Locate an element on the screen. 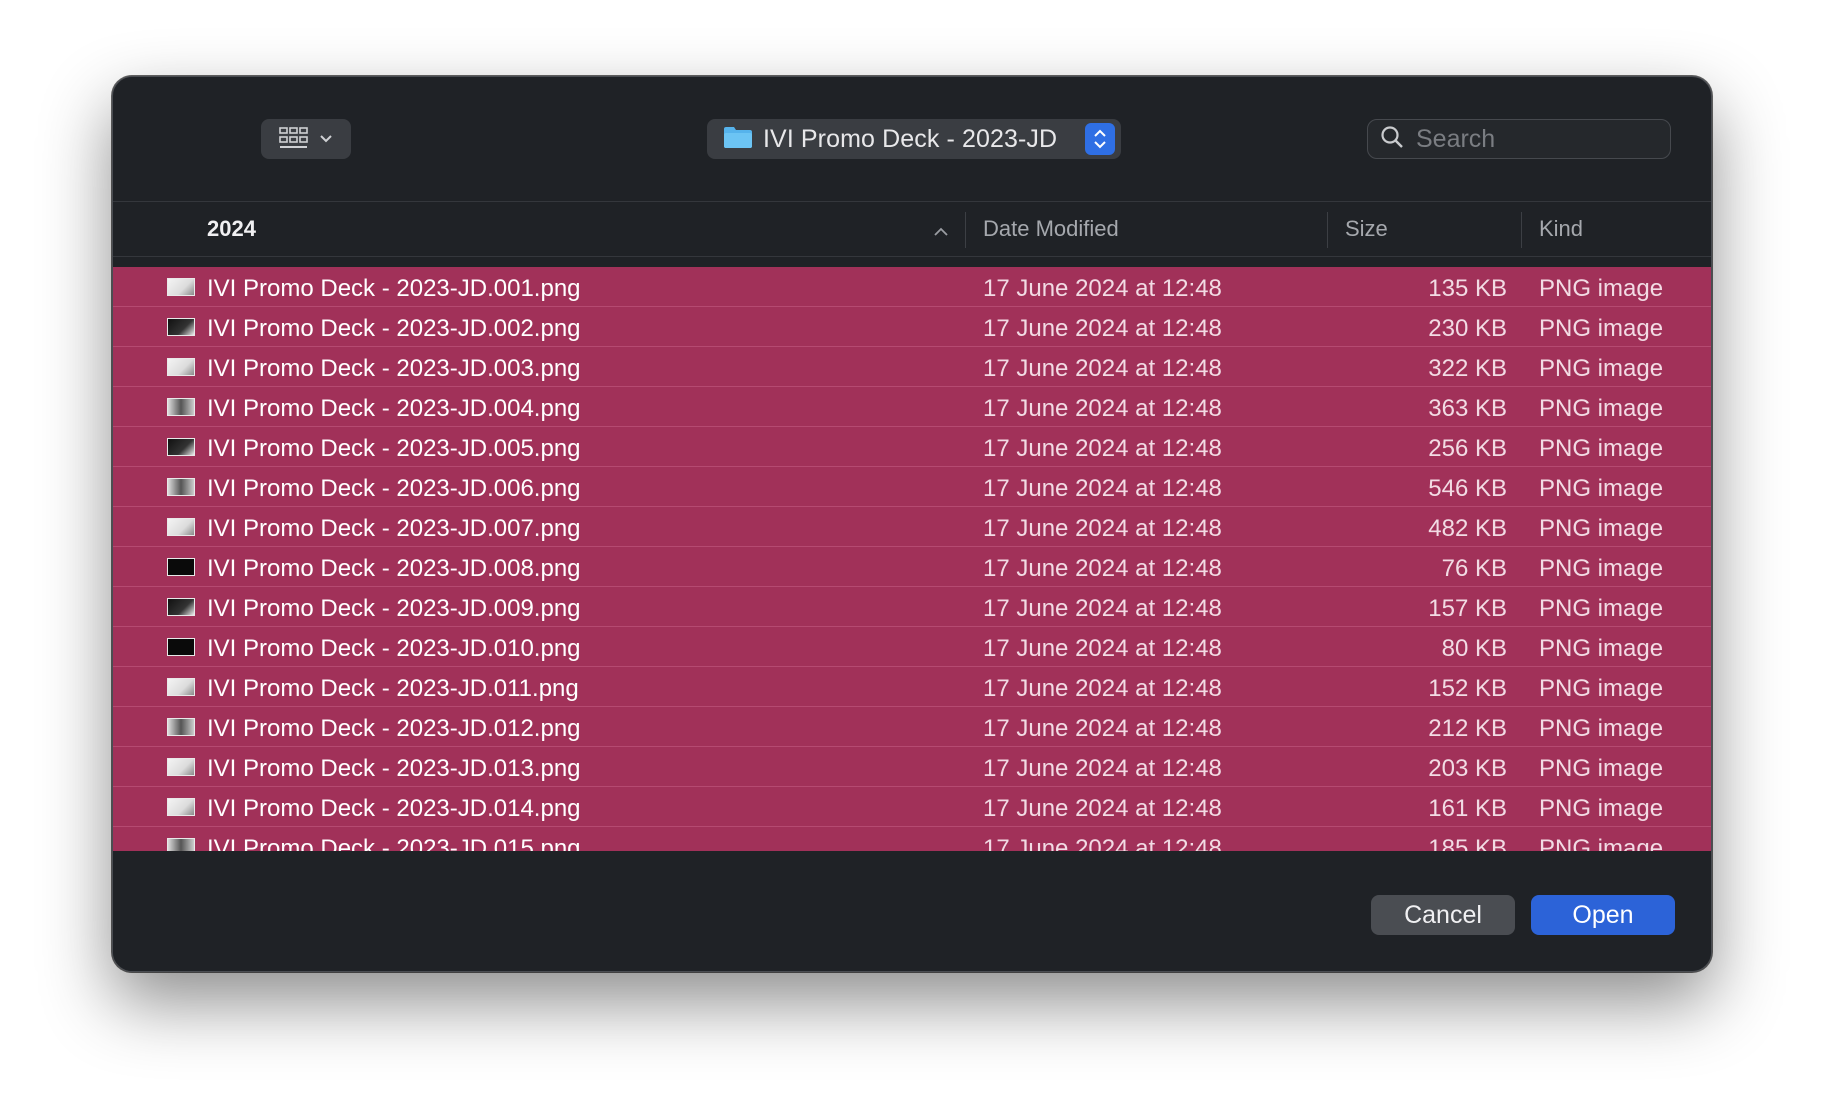 The image size is (1824, 1120). search-input is located at coordinates (1536, 139).